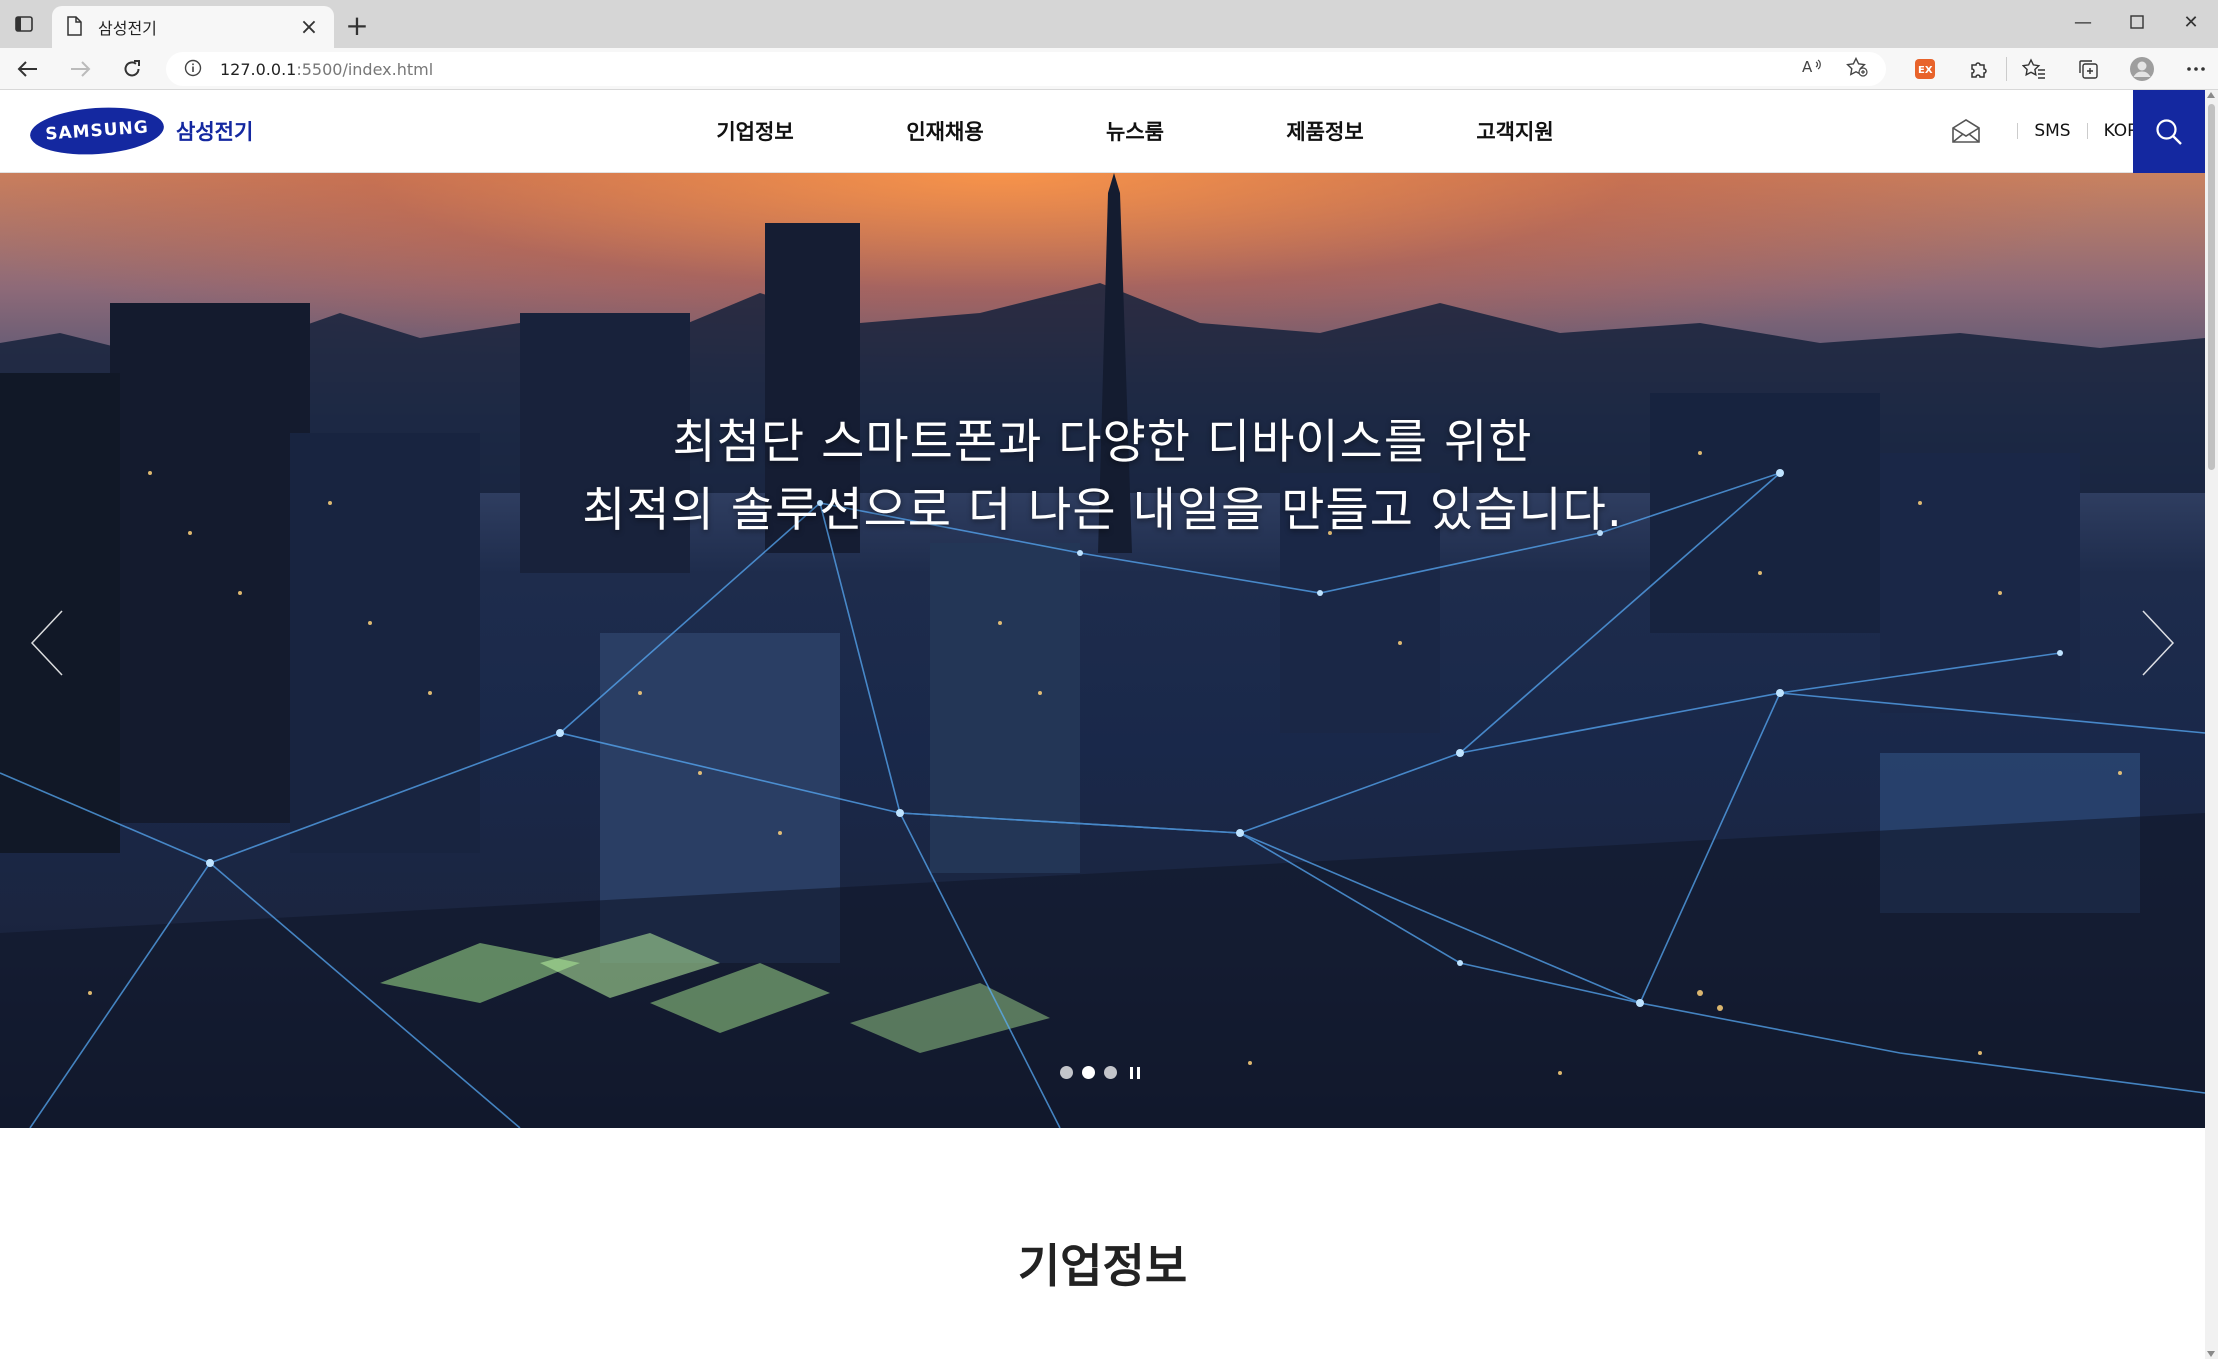  Describe the element at coordinates (1857, 68) in the screenshot. I see `add-favorite-icon` at that location.